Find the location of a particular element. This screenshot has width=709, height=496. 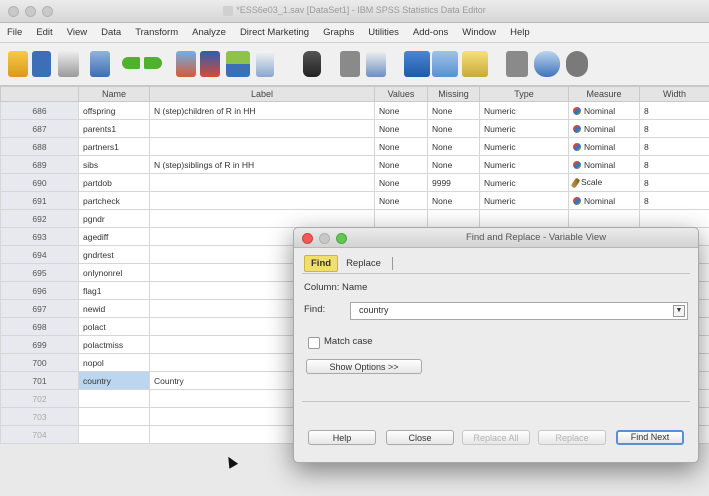

cell-name: offspring is located at coordinates (114, 110).